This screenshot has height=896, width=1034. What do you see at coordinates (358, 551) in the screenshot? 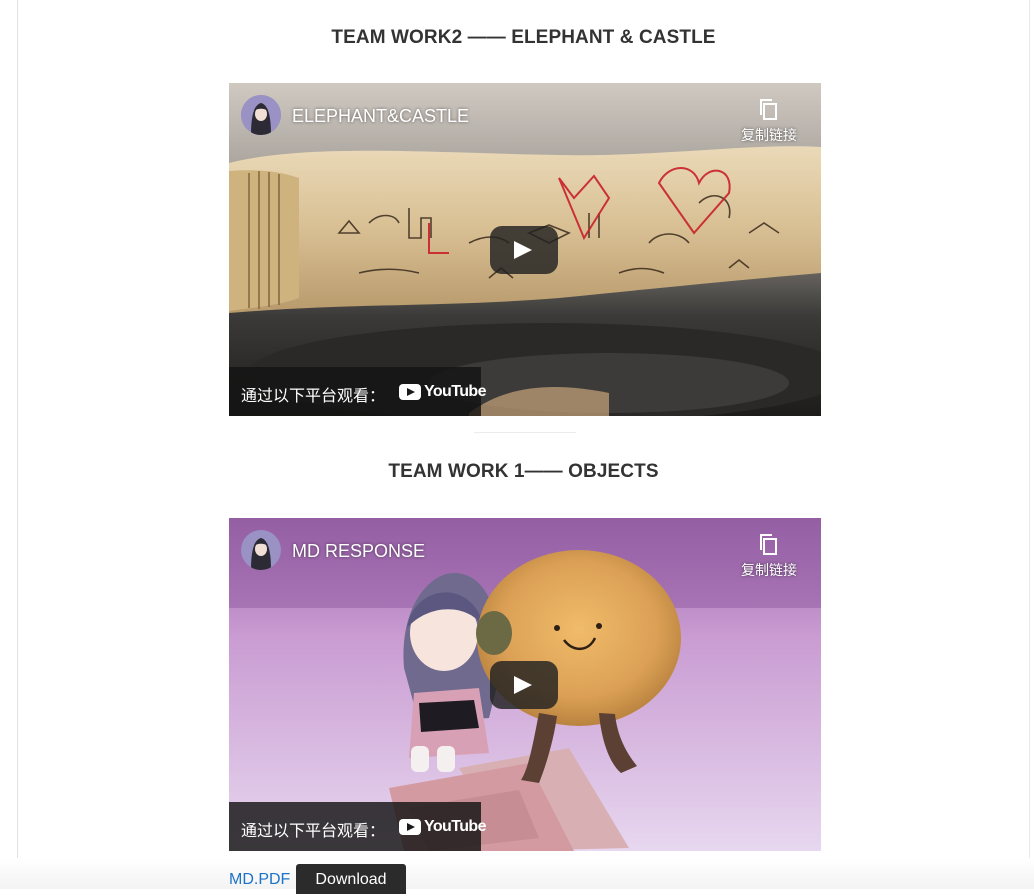
I see `video-title: MD RESPONSE` at bounding box center [358, 551].